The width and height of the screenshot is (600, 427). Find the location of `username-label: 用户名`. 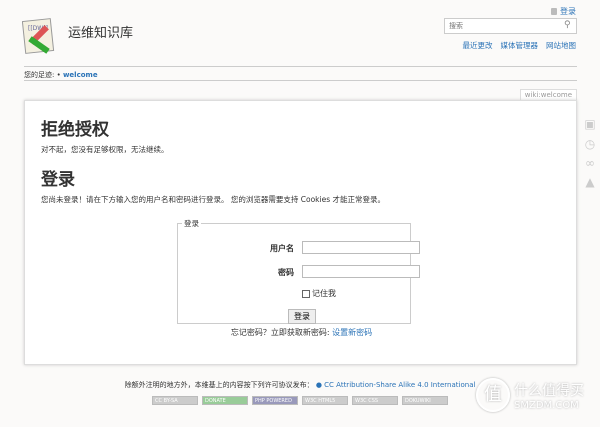

username-label: 用户名 is located at coordinates (282, 248).